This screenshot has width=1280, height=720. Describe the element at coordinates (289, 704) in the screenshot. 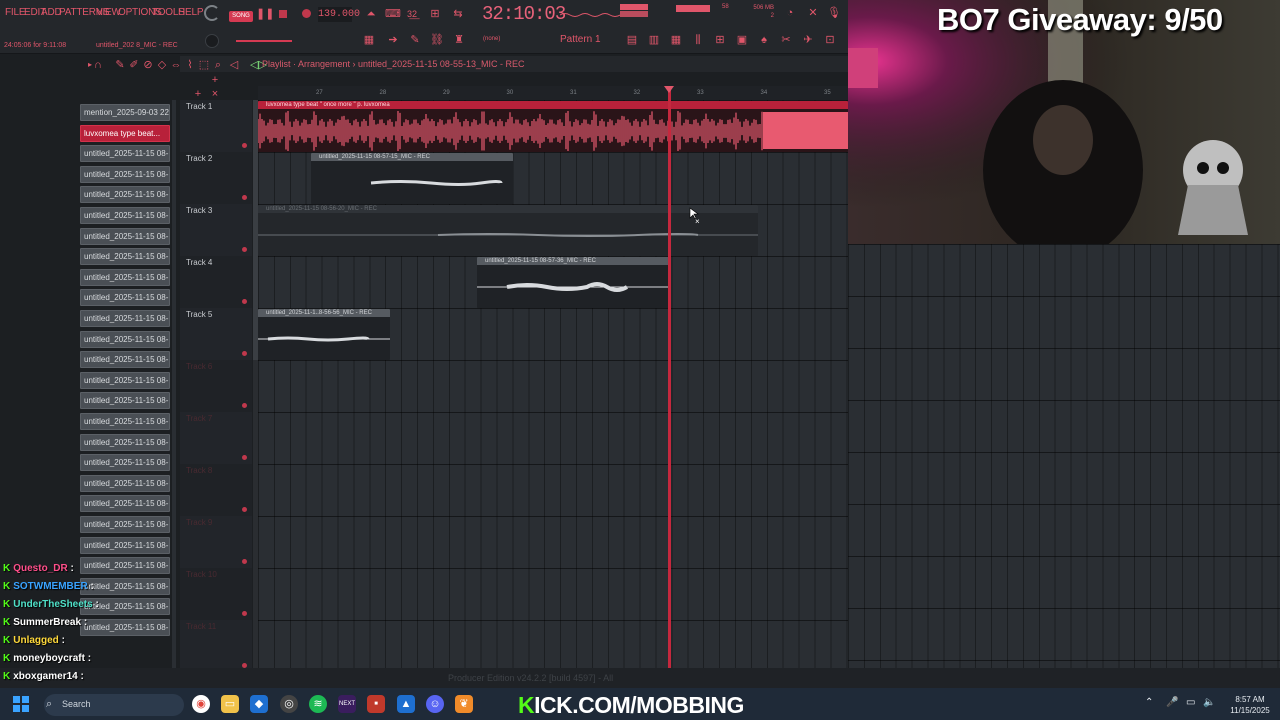

I see `obs-icon: ◎` at that location.